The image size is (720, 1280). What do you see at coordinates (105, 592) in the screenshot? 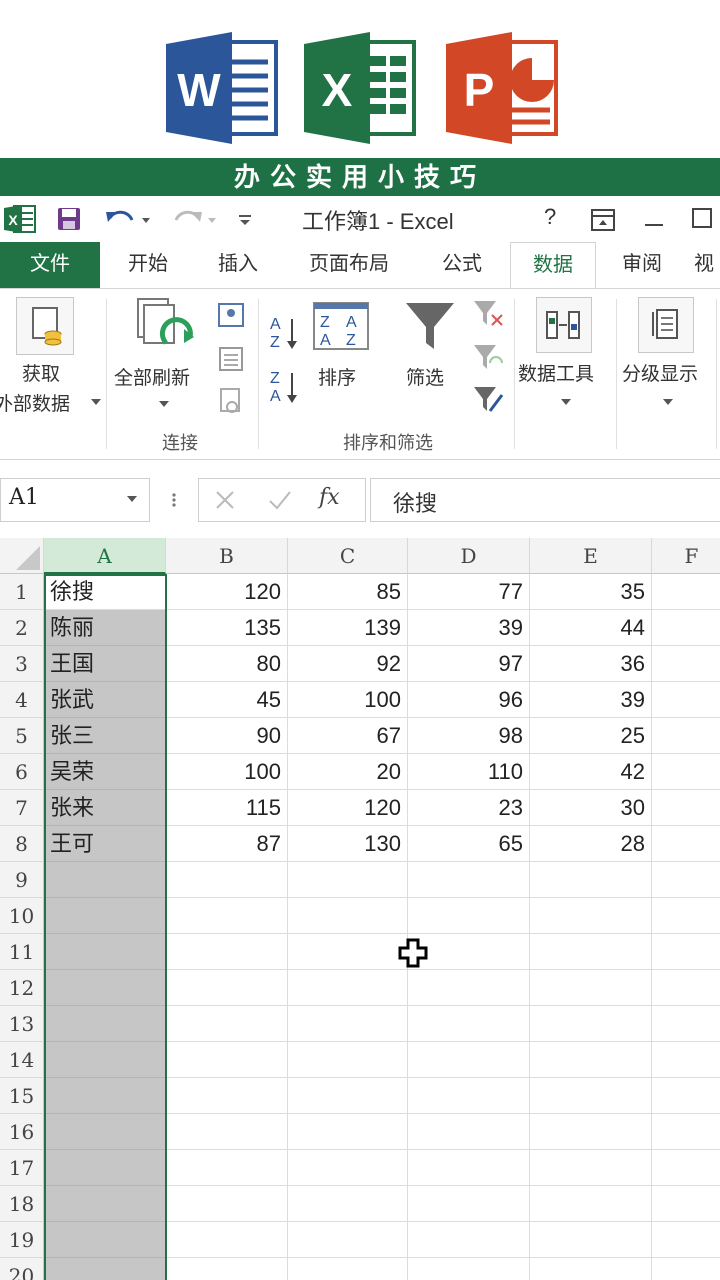
I see `cell-a1: 徐搜` at bounding box center [105, 592].